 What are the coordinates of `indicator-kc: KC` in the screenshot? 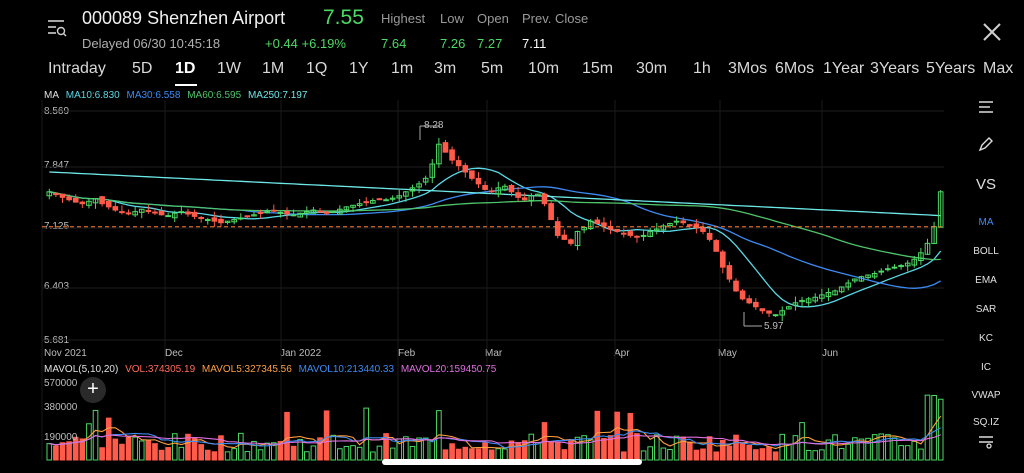 It's located at (986, 338).